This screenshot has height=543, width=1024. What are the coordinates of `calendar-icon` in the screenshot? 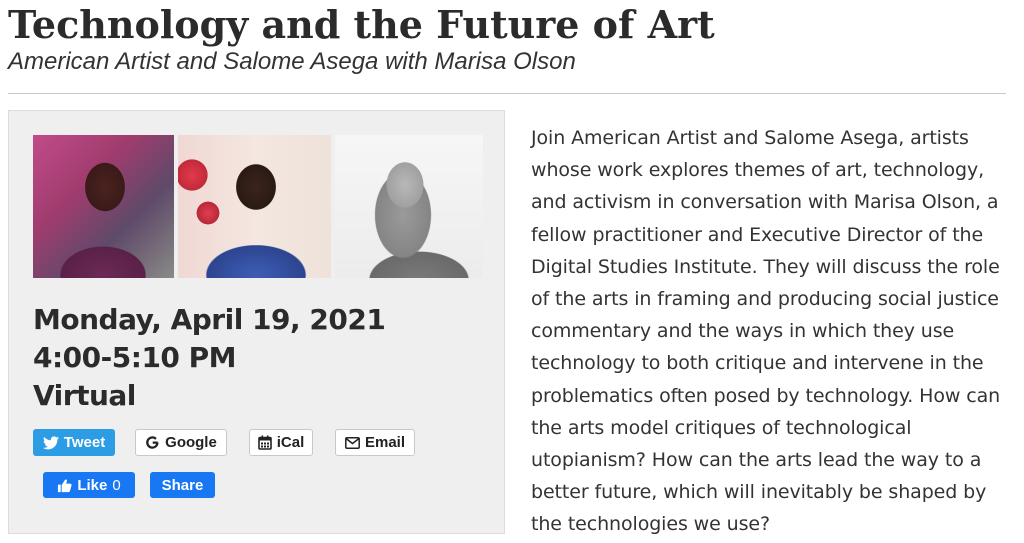 It's located at (264, 442).